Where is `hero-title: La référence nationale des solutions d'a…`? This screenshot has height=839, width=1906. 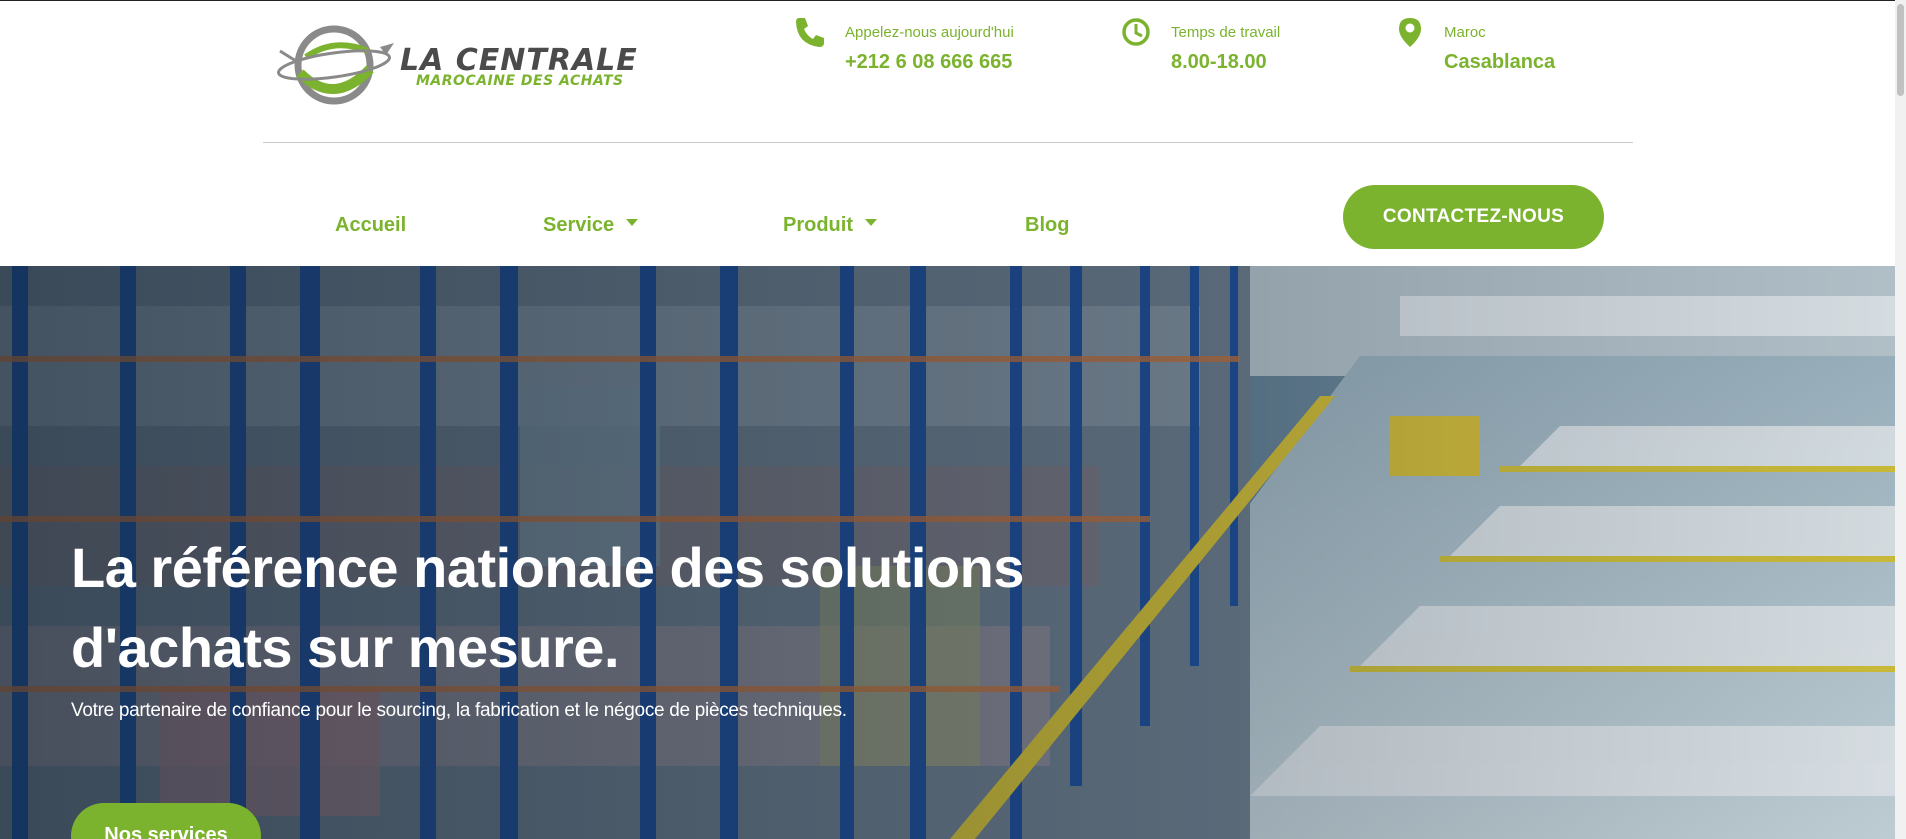
hero-title: La référence nationale des solutions d'a… is located at coordinates (571, 608).